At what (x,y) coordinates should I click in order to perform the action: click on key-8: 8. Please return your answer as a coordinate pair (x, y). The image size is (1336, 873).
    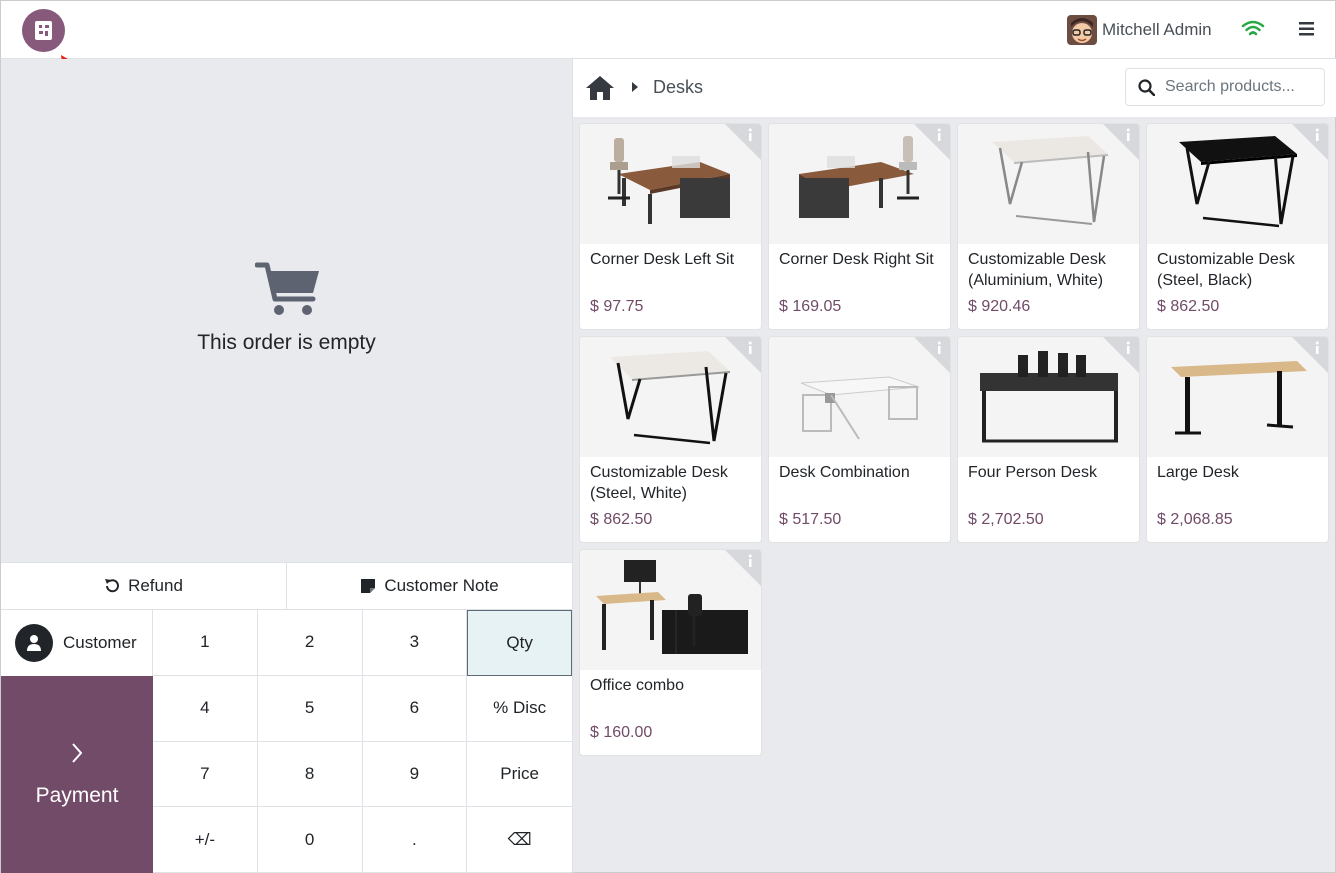
    Looking at the image, I should click on (310, 774).